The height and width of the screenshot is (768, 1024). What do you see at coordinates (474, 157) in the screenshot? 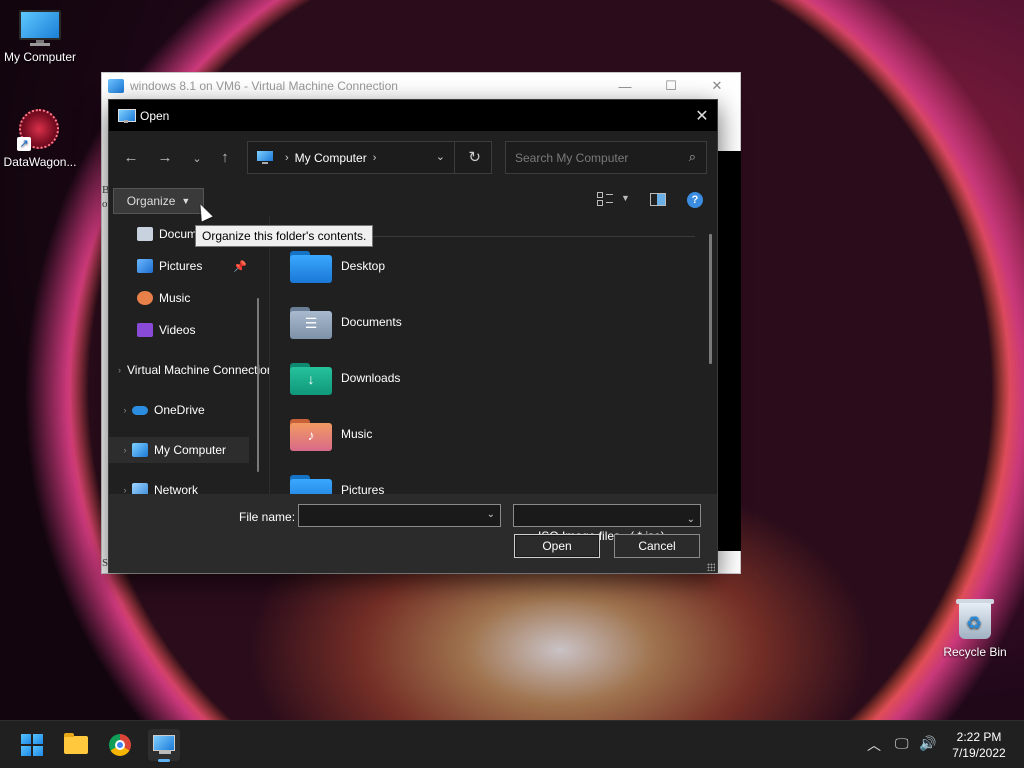
I see `refresh-icon: ↻` at bounding box center [474, 157].